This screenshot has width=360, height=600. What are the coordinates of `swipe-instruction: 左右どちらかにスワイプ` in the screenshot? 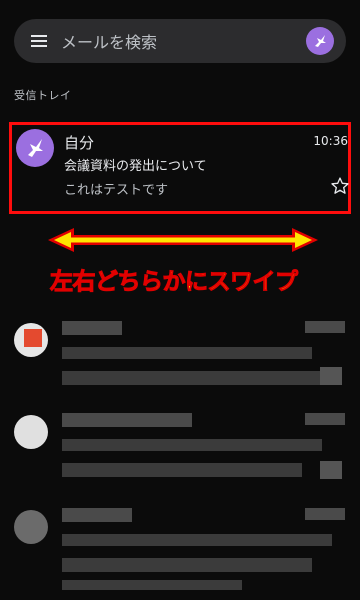 It's located at (174, 282).